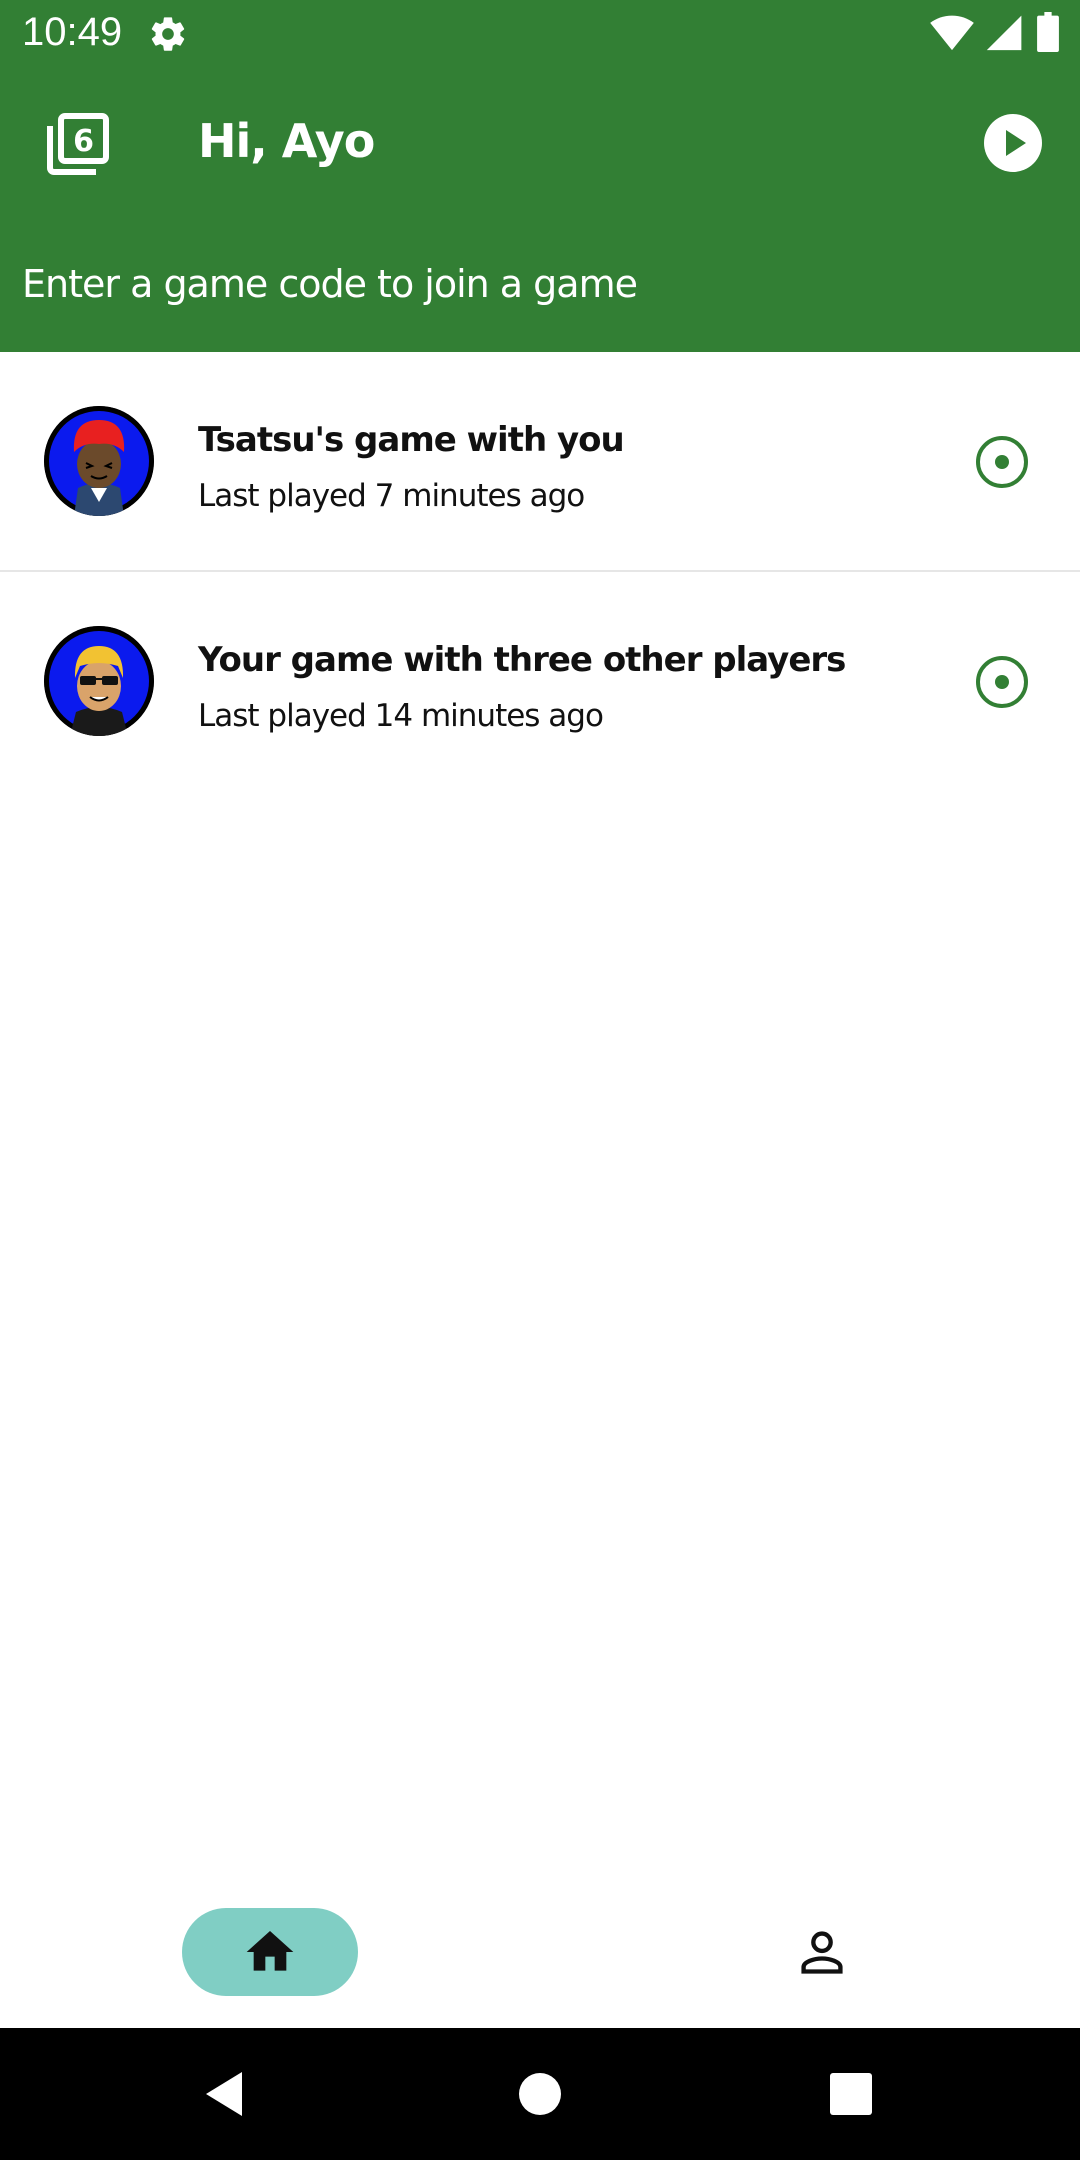 The image size is (1080, 2160). I want to click on profile-icon, so click(822, 1952).